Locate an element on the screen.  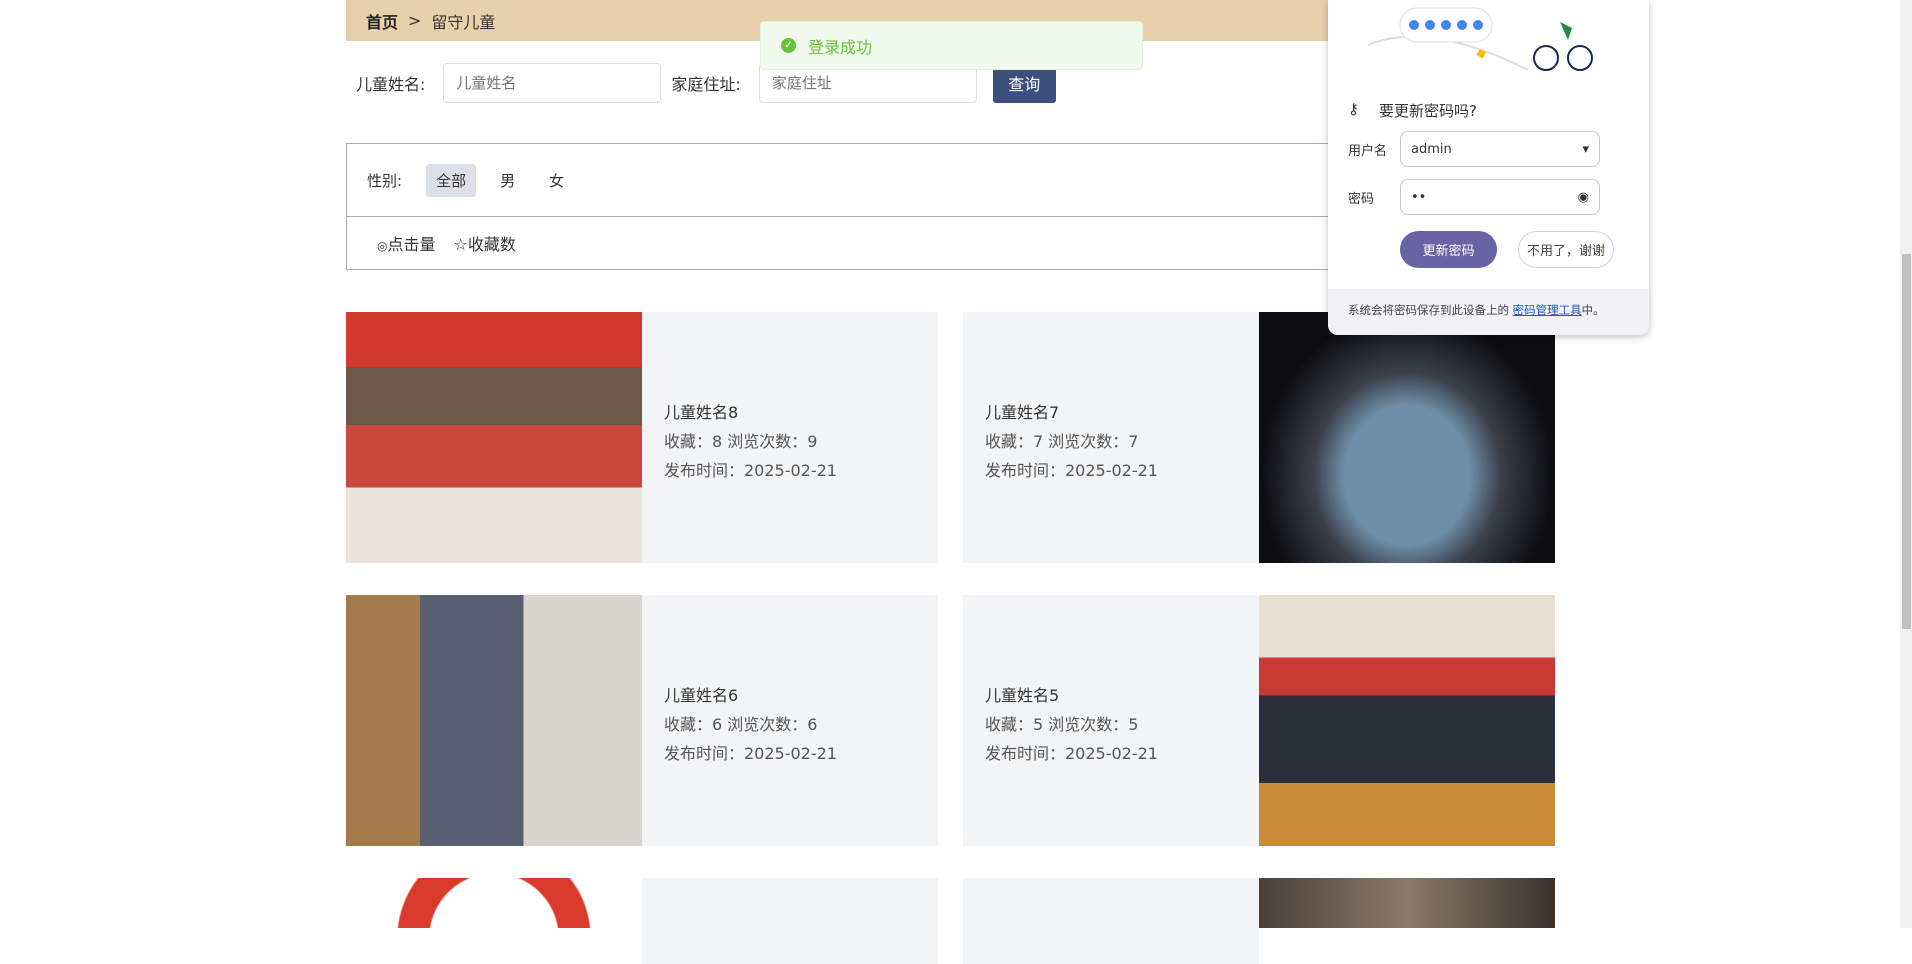
username-label: 用户名 is located at coordinates (1368, 151).